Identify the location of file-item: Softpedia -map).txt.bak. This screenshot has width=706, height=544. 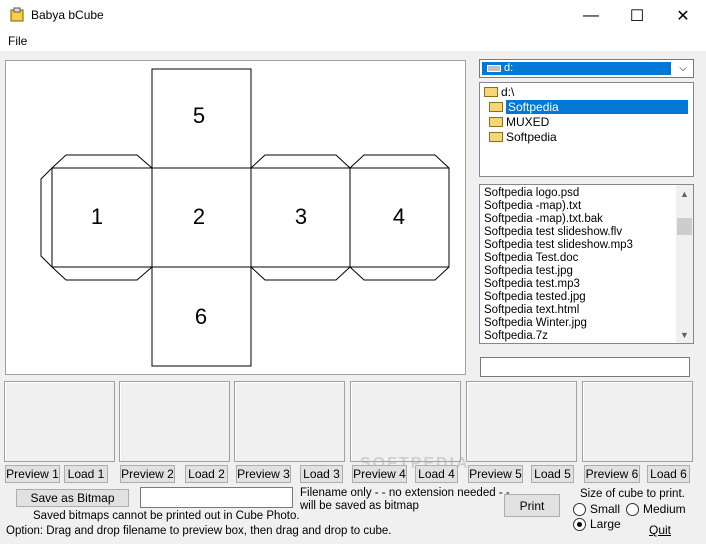
(577, 219).